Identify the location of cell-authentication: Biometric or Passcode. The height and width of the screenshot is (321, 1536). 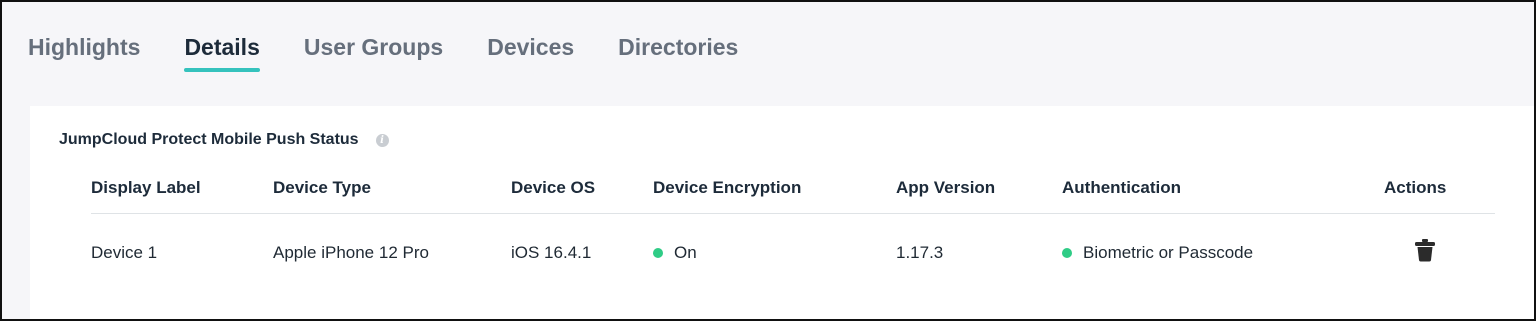
(1157, 253).